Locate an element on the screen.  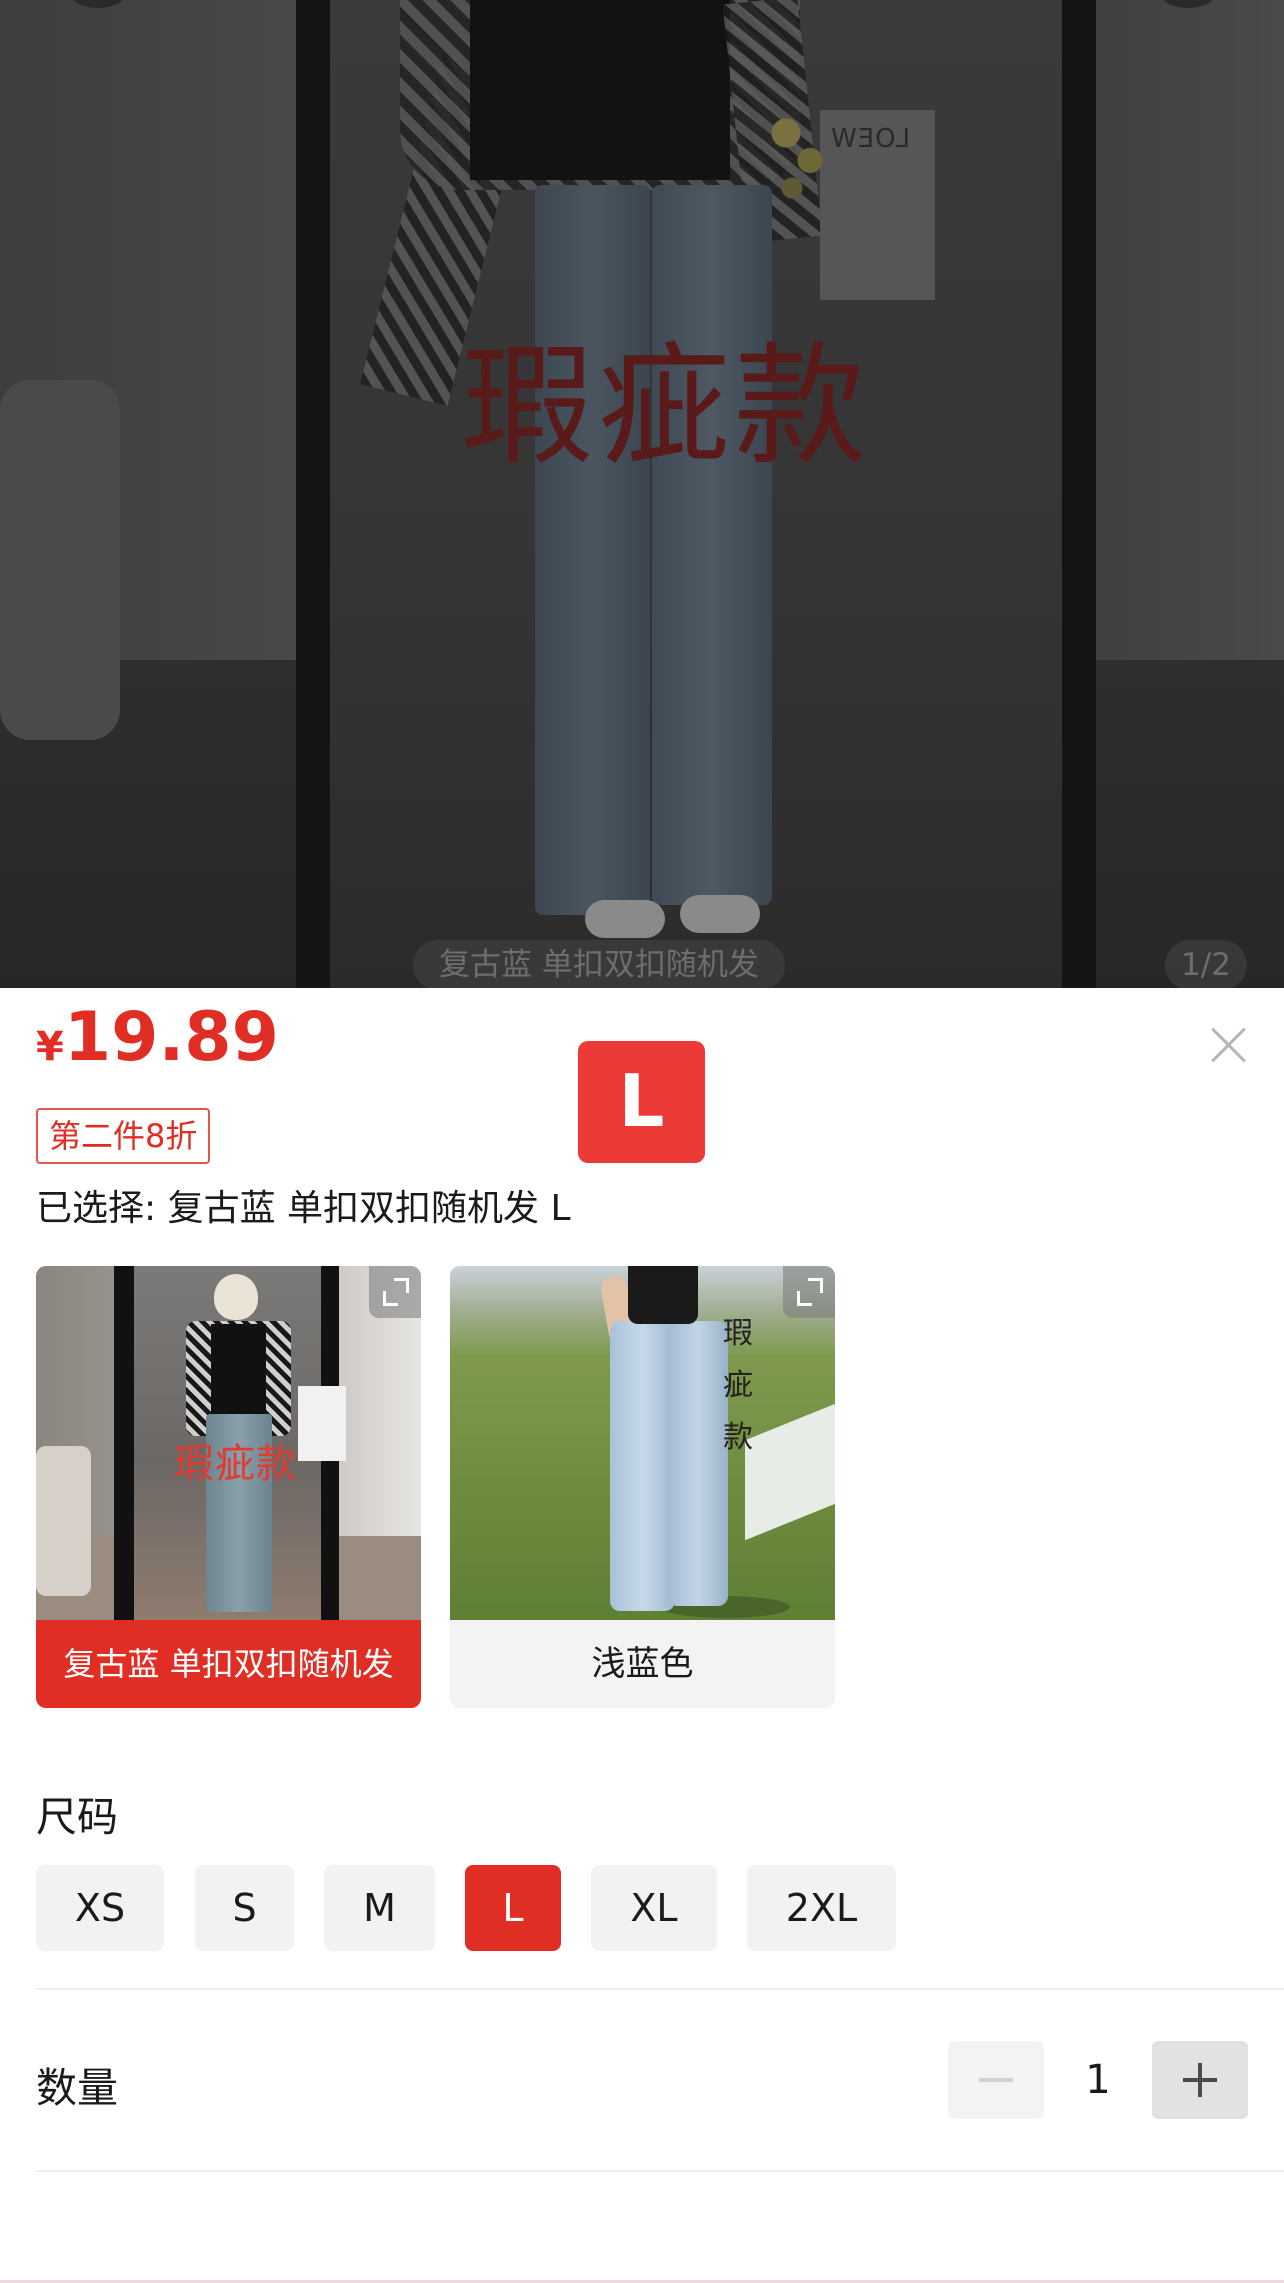
image-bag-text: LOEW is located at coordinates (870, 139).